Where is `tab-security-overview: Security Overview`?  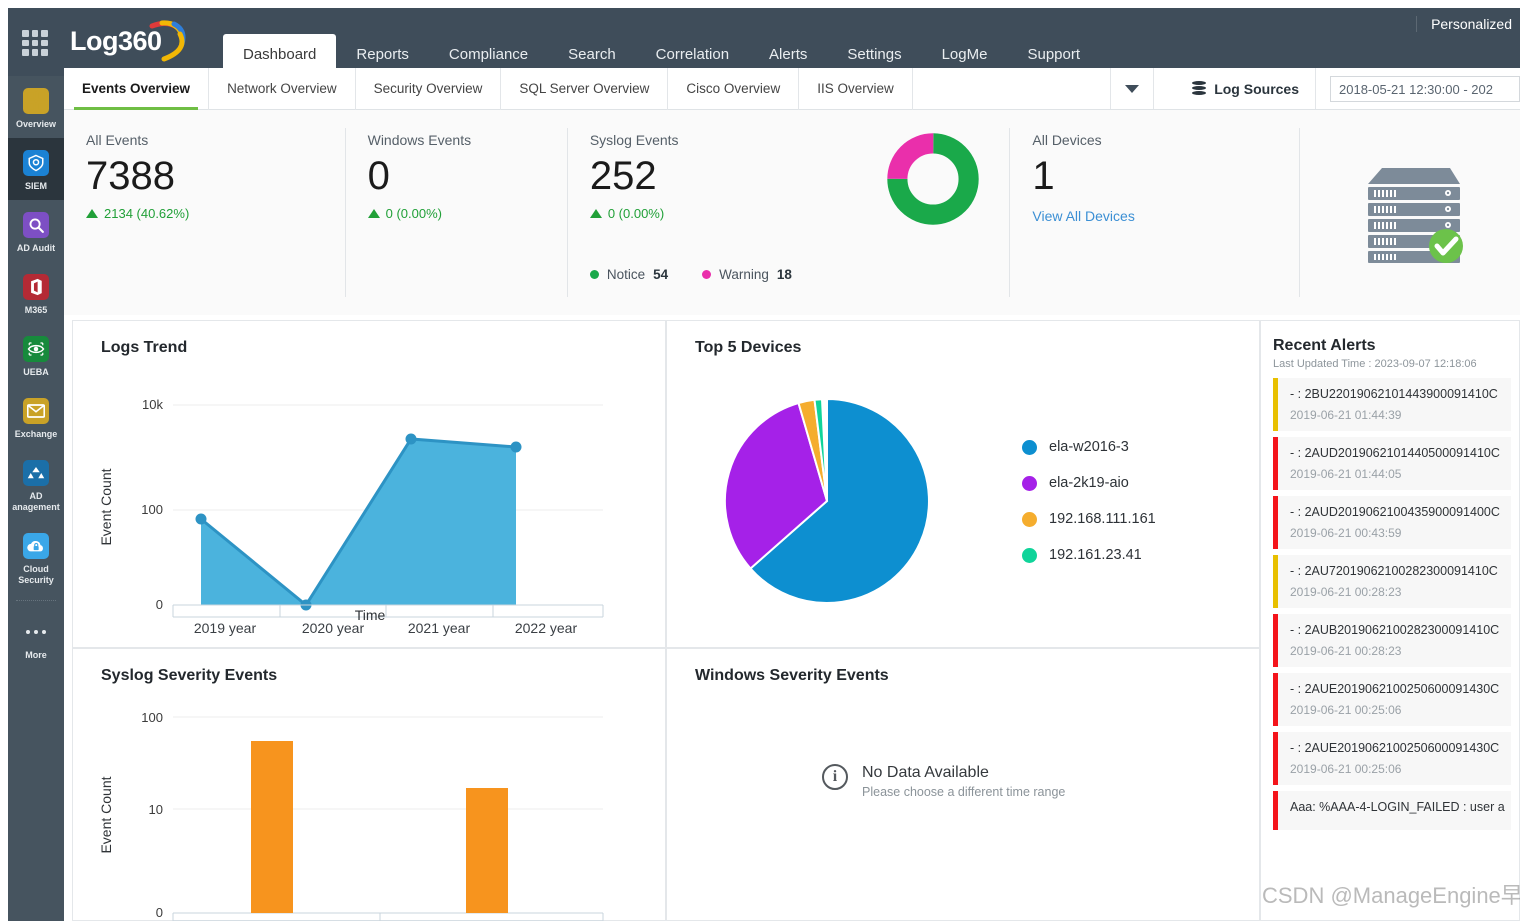 tab-security-overview: Security Overview is located at coordinates (429, 89).